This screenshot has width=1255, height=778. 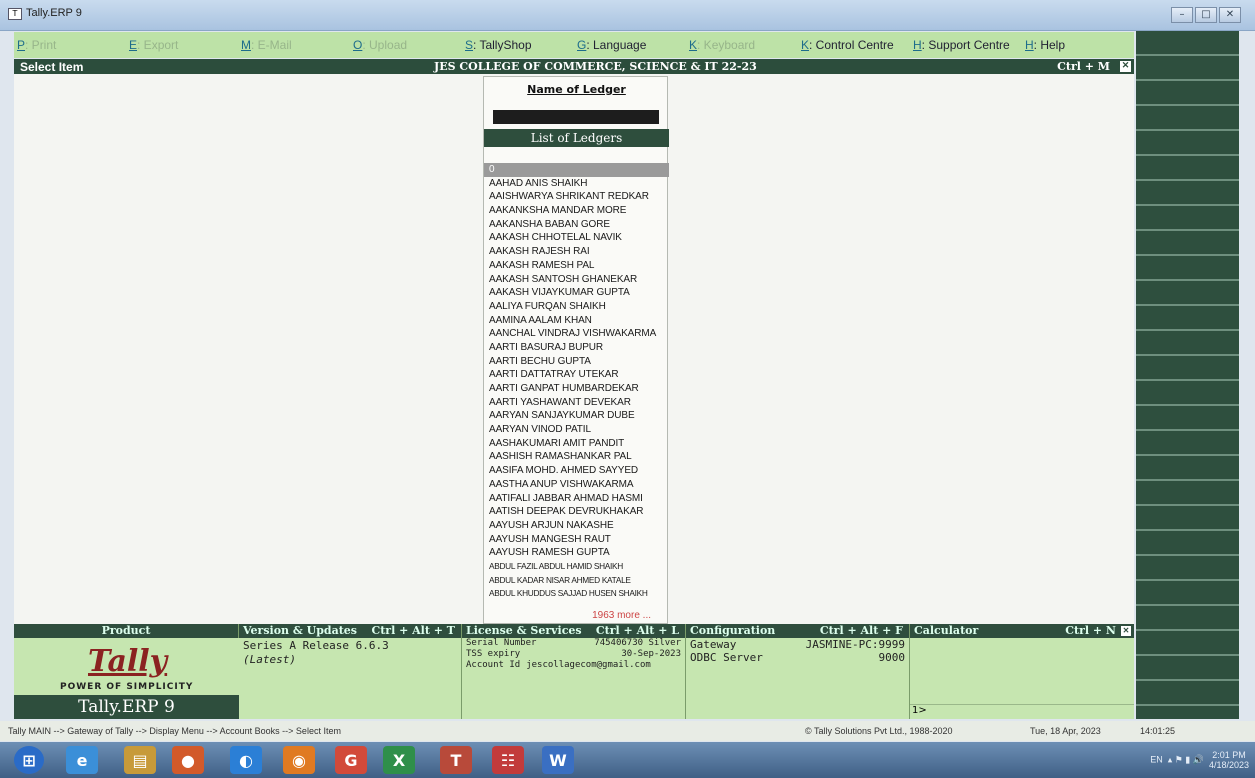 I want to click on file-explorer-icon: ▤, so click(x=140, y=760).